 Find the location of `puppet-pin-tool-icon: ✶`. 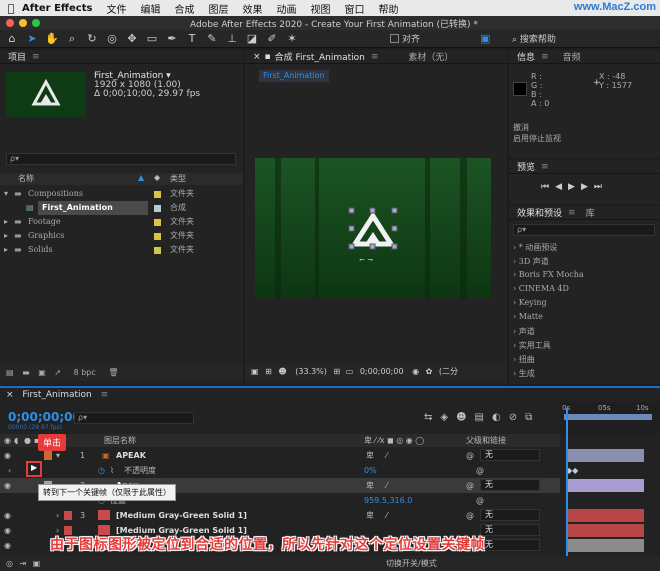

puppet-pin-tool-icon: ✶ is located at coordinates (292, 39).